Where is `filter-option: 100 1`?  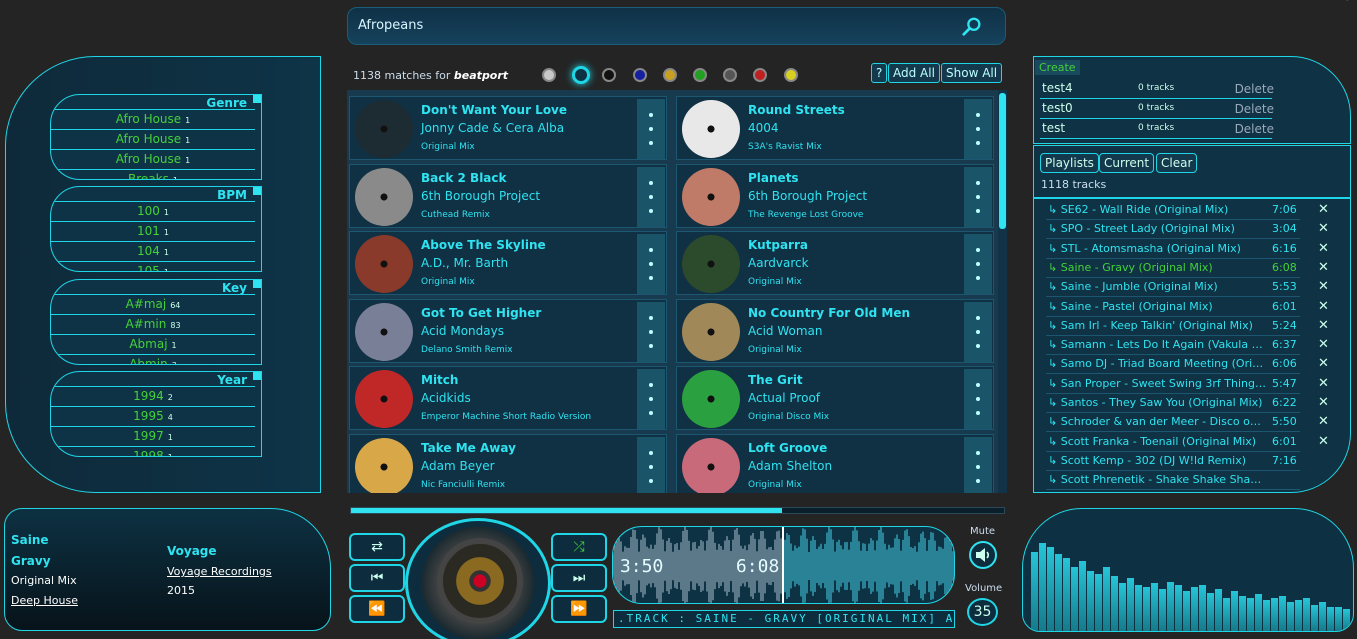 filter-option: 100 1 is located at coordinates (153, 211).